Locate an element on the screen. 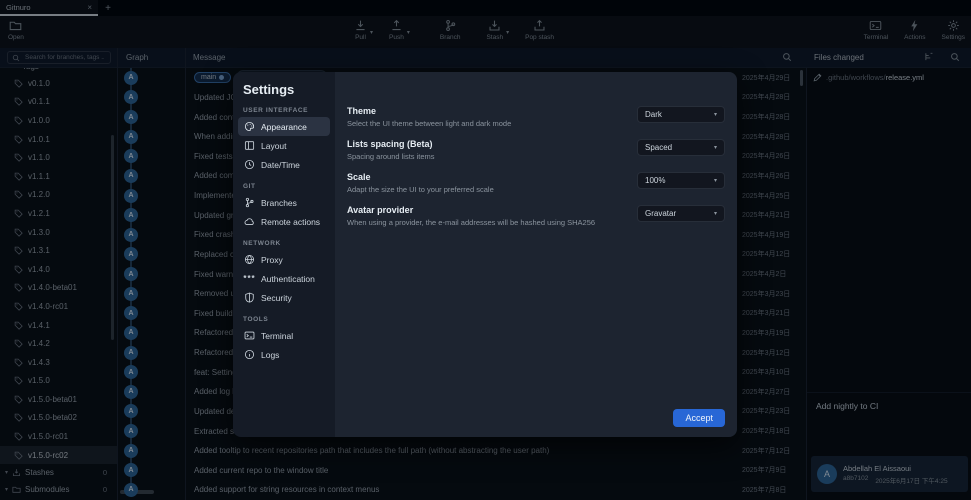 Image resolution: width=971 pixels, height=500 pixels. avatar-provider-title: Avatar provider is located at coordinates (380, 210).